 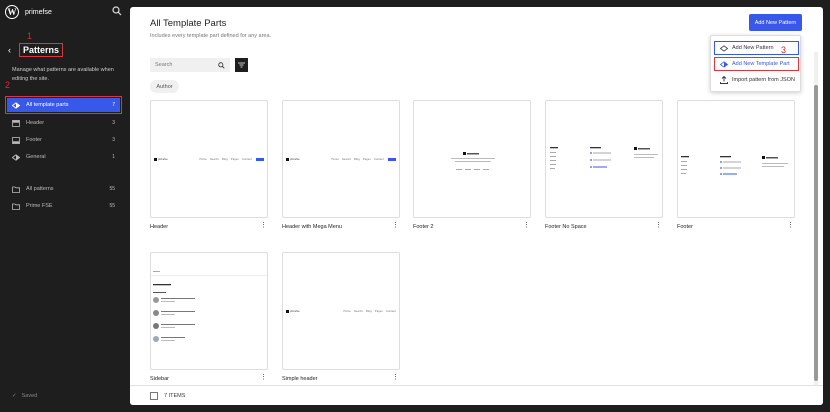 What do you see at coordinates (476, 395) in the screenshot?
I see `footer-bar: 7 ITEMS` at bounding box center [476, 395].